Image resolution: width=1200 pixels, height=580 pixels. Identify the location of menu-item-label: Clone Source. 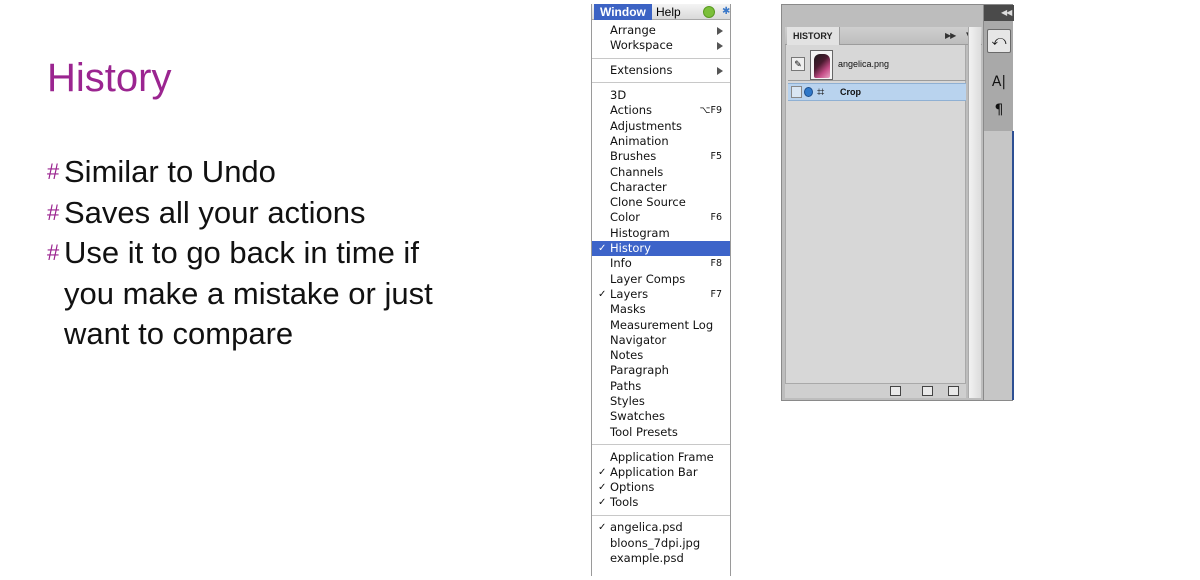
(648, 202).